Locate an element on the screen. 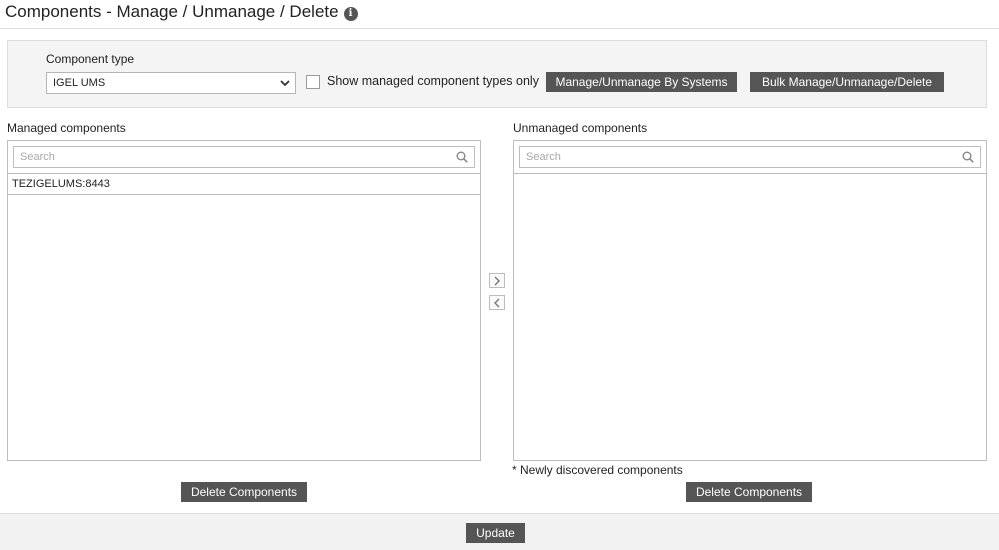 The image size is (999, 550). unmanaged-search is located at coordinates (750, 157).